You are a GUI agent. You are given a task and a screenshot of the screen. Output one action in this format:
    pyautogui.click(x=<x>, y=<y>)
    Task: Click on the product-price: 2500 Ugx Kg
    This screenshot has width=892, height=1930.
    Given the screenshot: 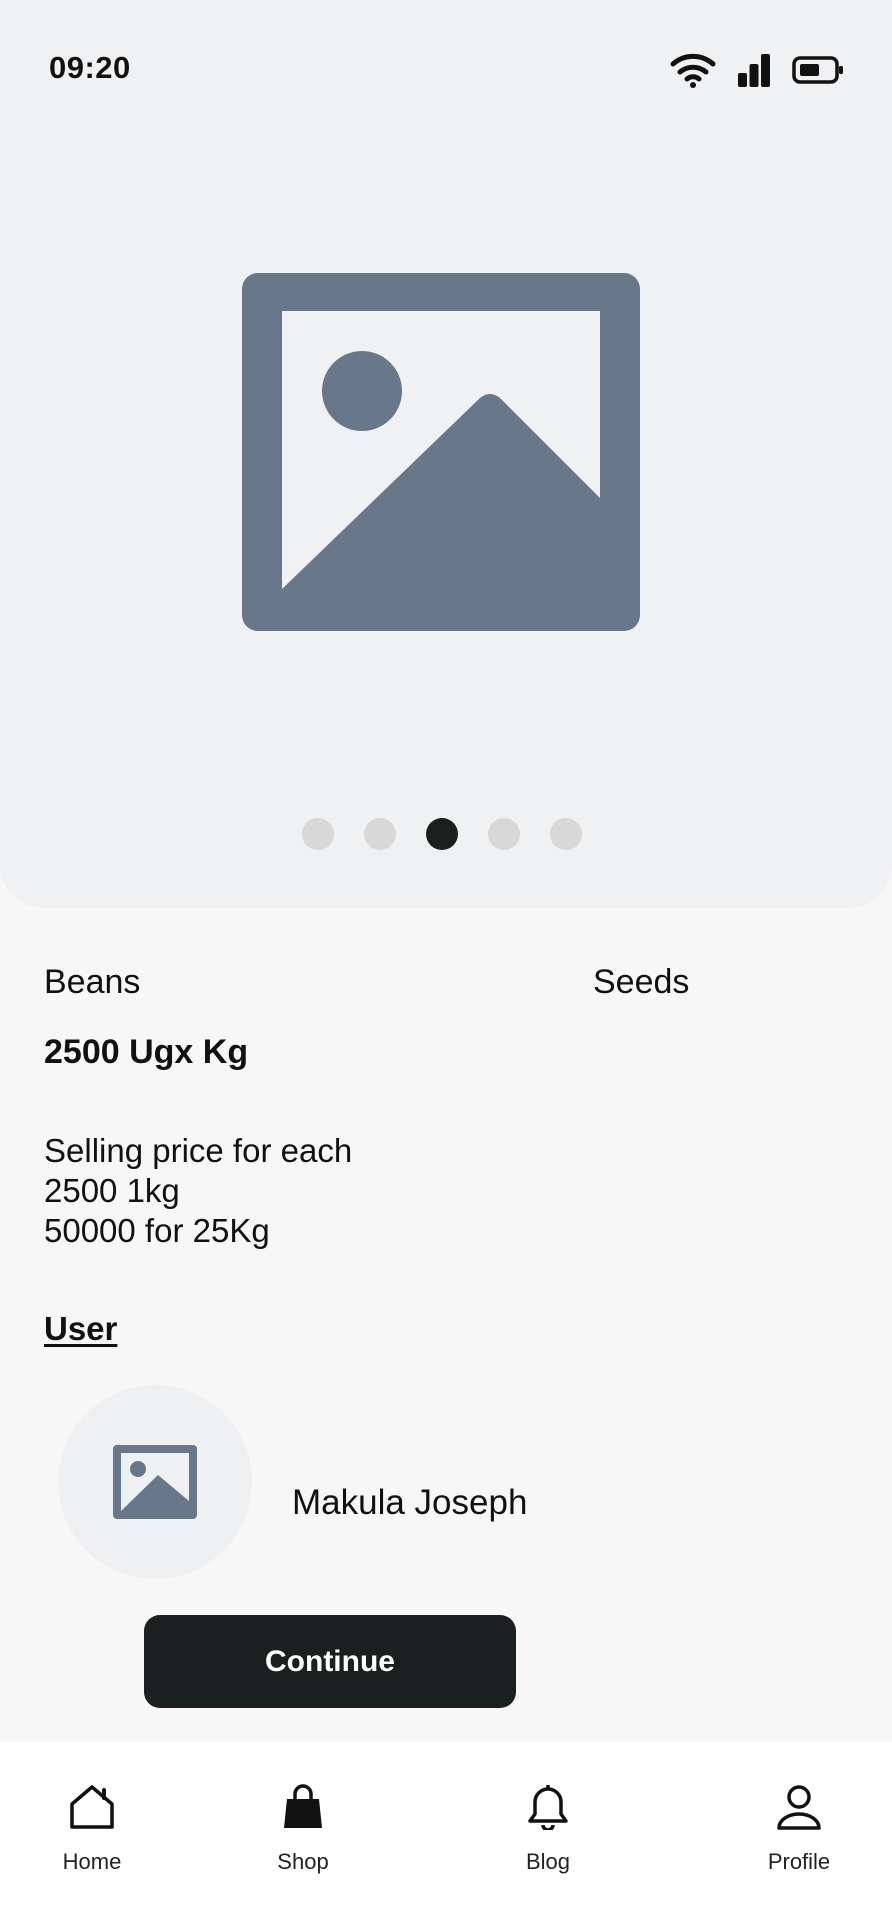 What is the action you would take?
    pyautogui.click(x=146, y=1052)
    